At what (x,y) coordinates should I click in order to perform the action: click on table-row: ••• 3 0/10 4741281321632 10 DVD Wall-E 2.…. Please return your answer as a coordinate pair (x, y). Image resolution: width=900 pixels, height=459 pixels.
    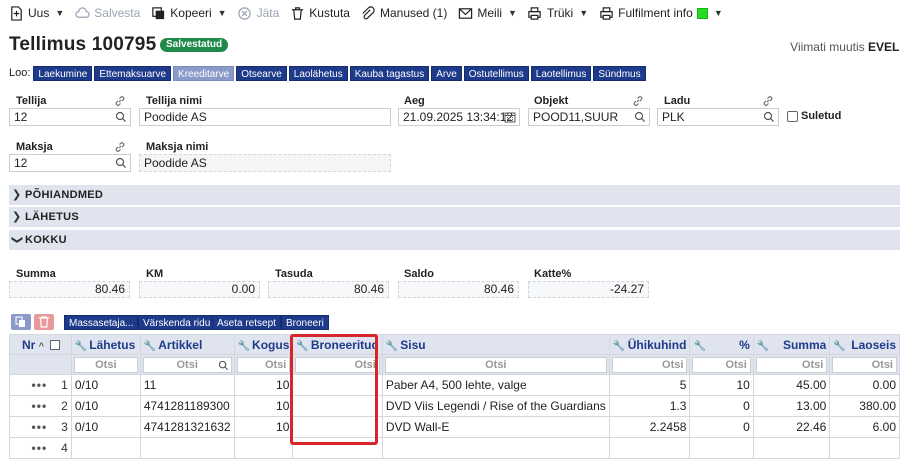
    Looking at the image, I should click on (454, 427).